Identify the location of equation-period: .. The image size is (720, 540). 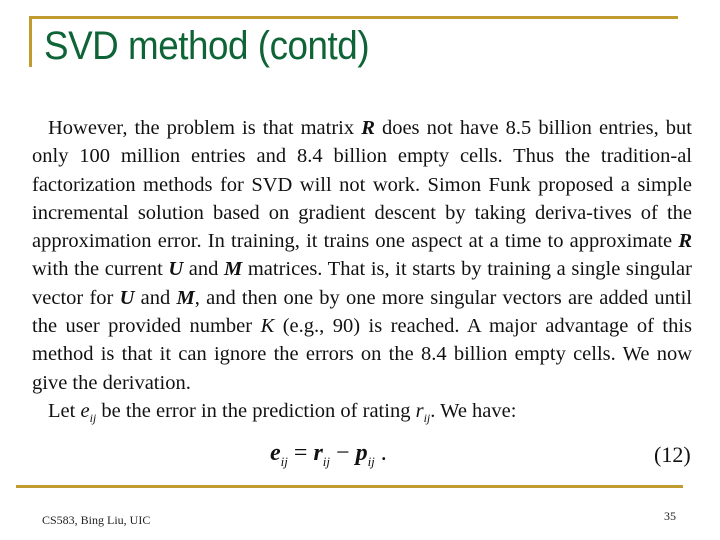
(380, 453).